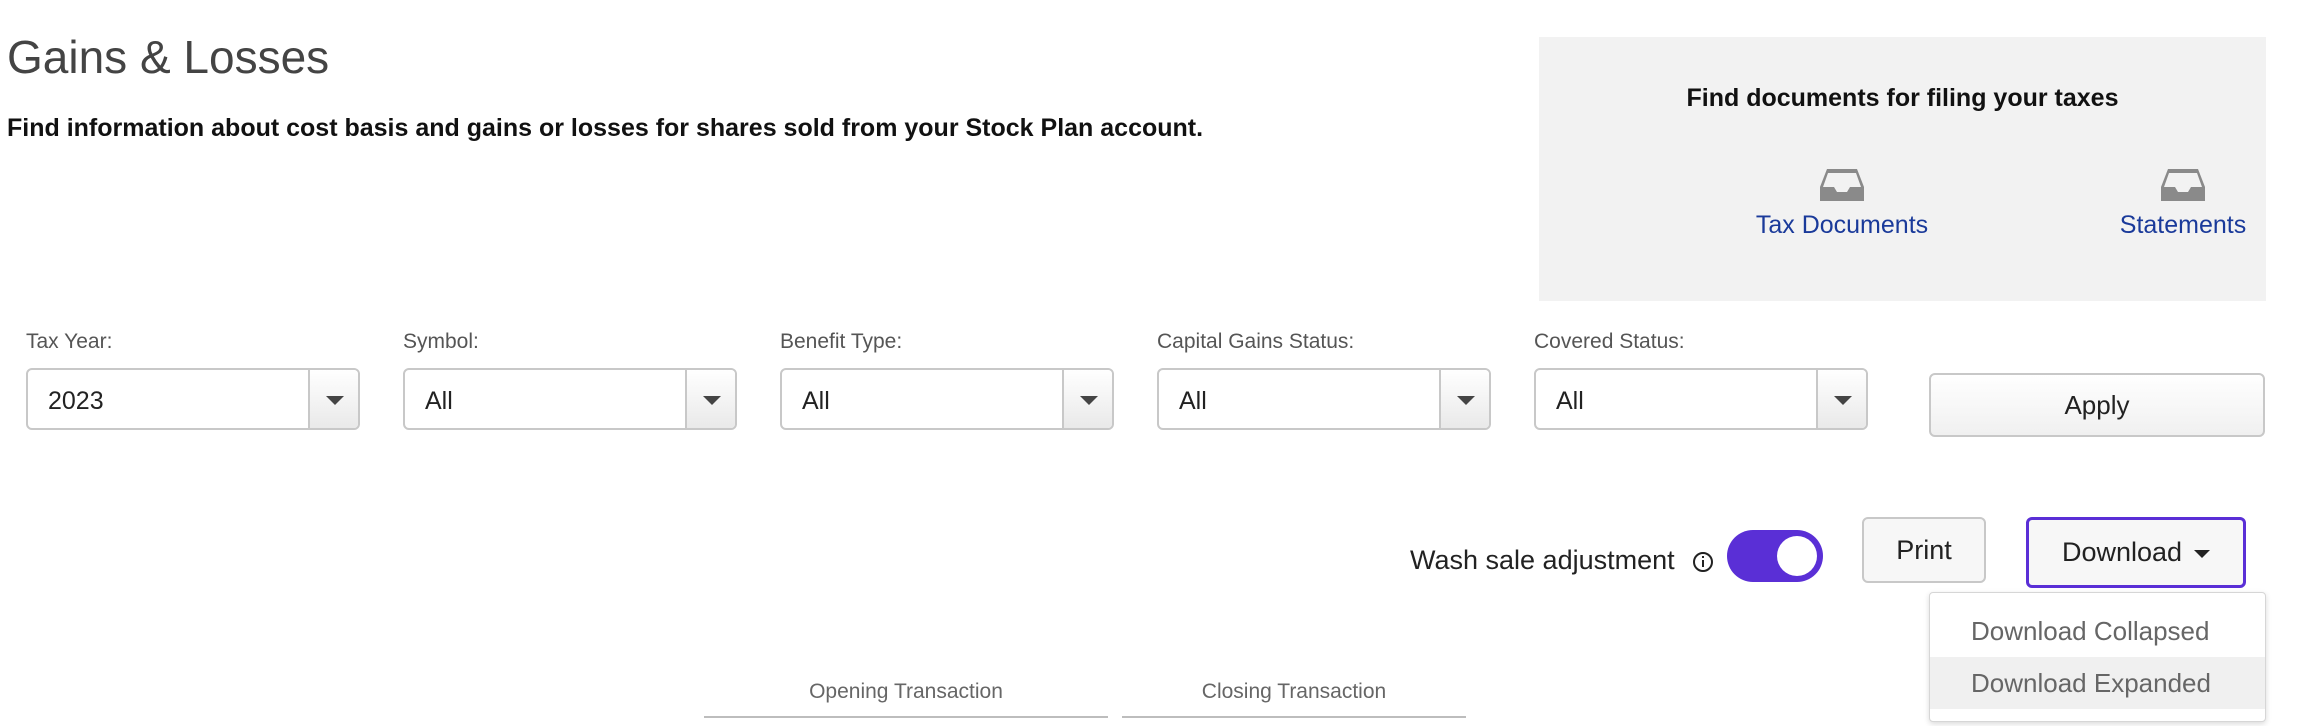 This screenshot has height=726, width=2312. What do you see at coordinates (2097, 405) in the screenshot?
I see `apply-button: Apply` at bounding box center [2097, 405].